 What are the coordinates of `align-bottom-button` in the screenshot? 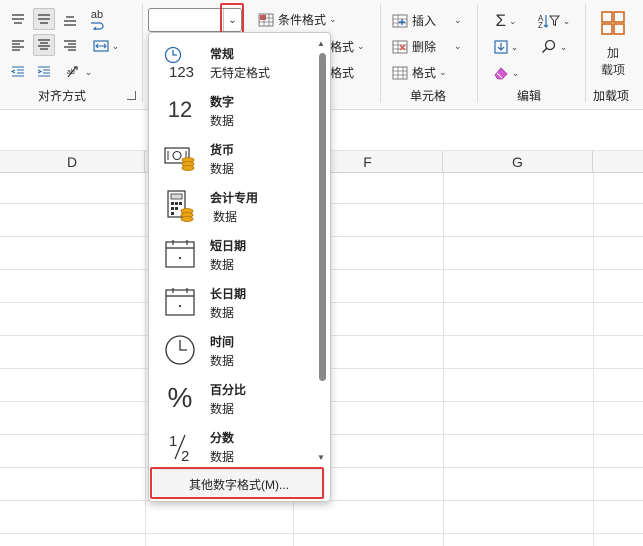 It's located at (70, 20).